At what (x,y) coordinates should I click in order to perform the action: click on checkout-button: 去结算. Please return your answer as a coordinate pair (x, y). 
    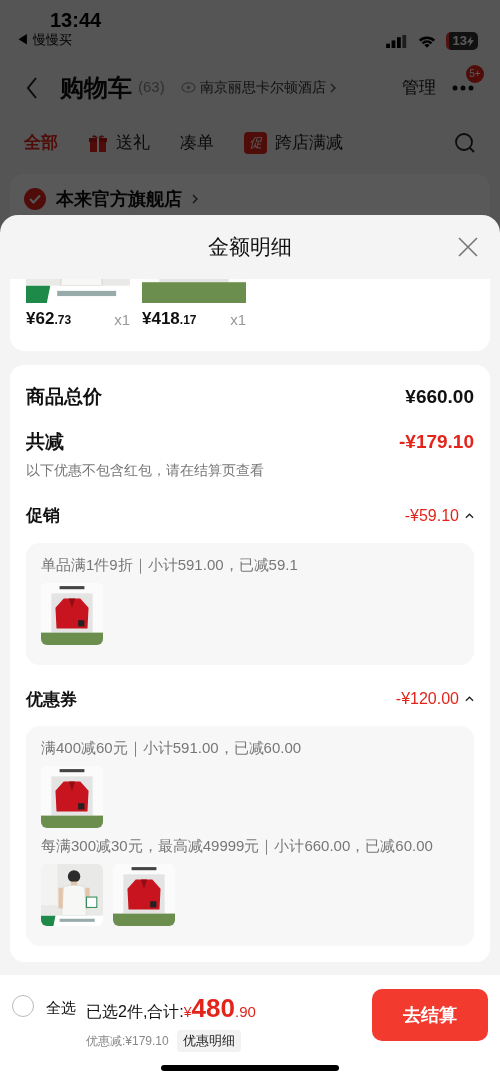
    Looking at the image, I should click on (430, 1015).